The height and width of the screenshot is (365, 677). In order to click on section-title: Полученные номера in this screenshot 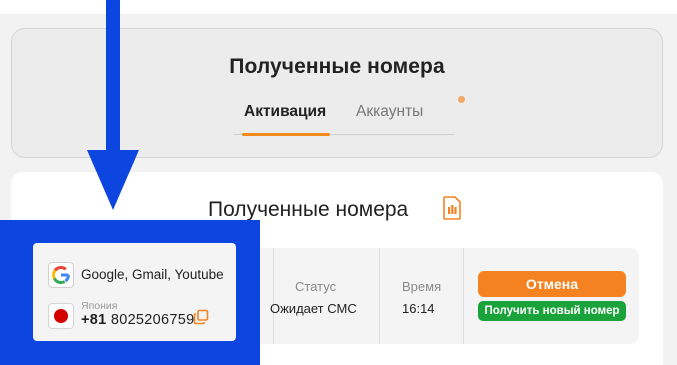, I will do `click(308, 209)`.